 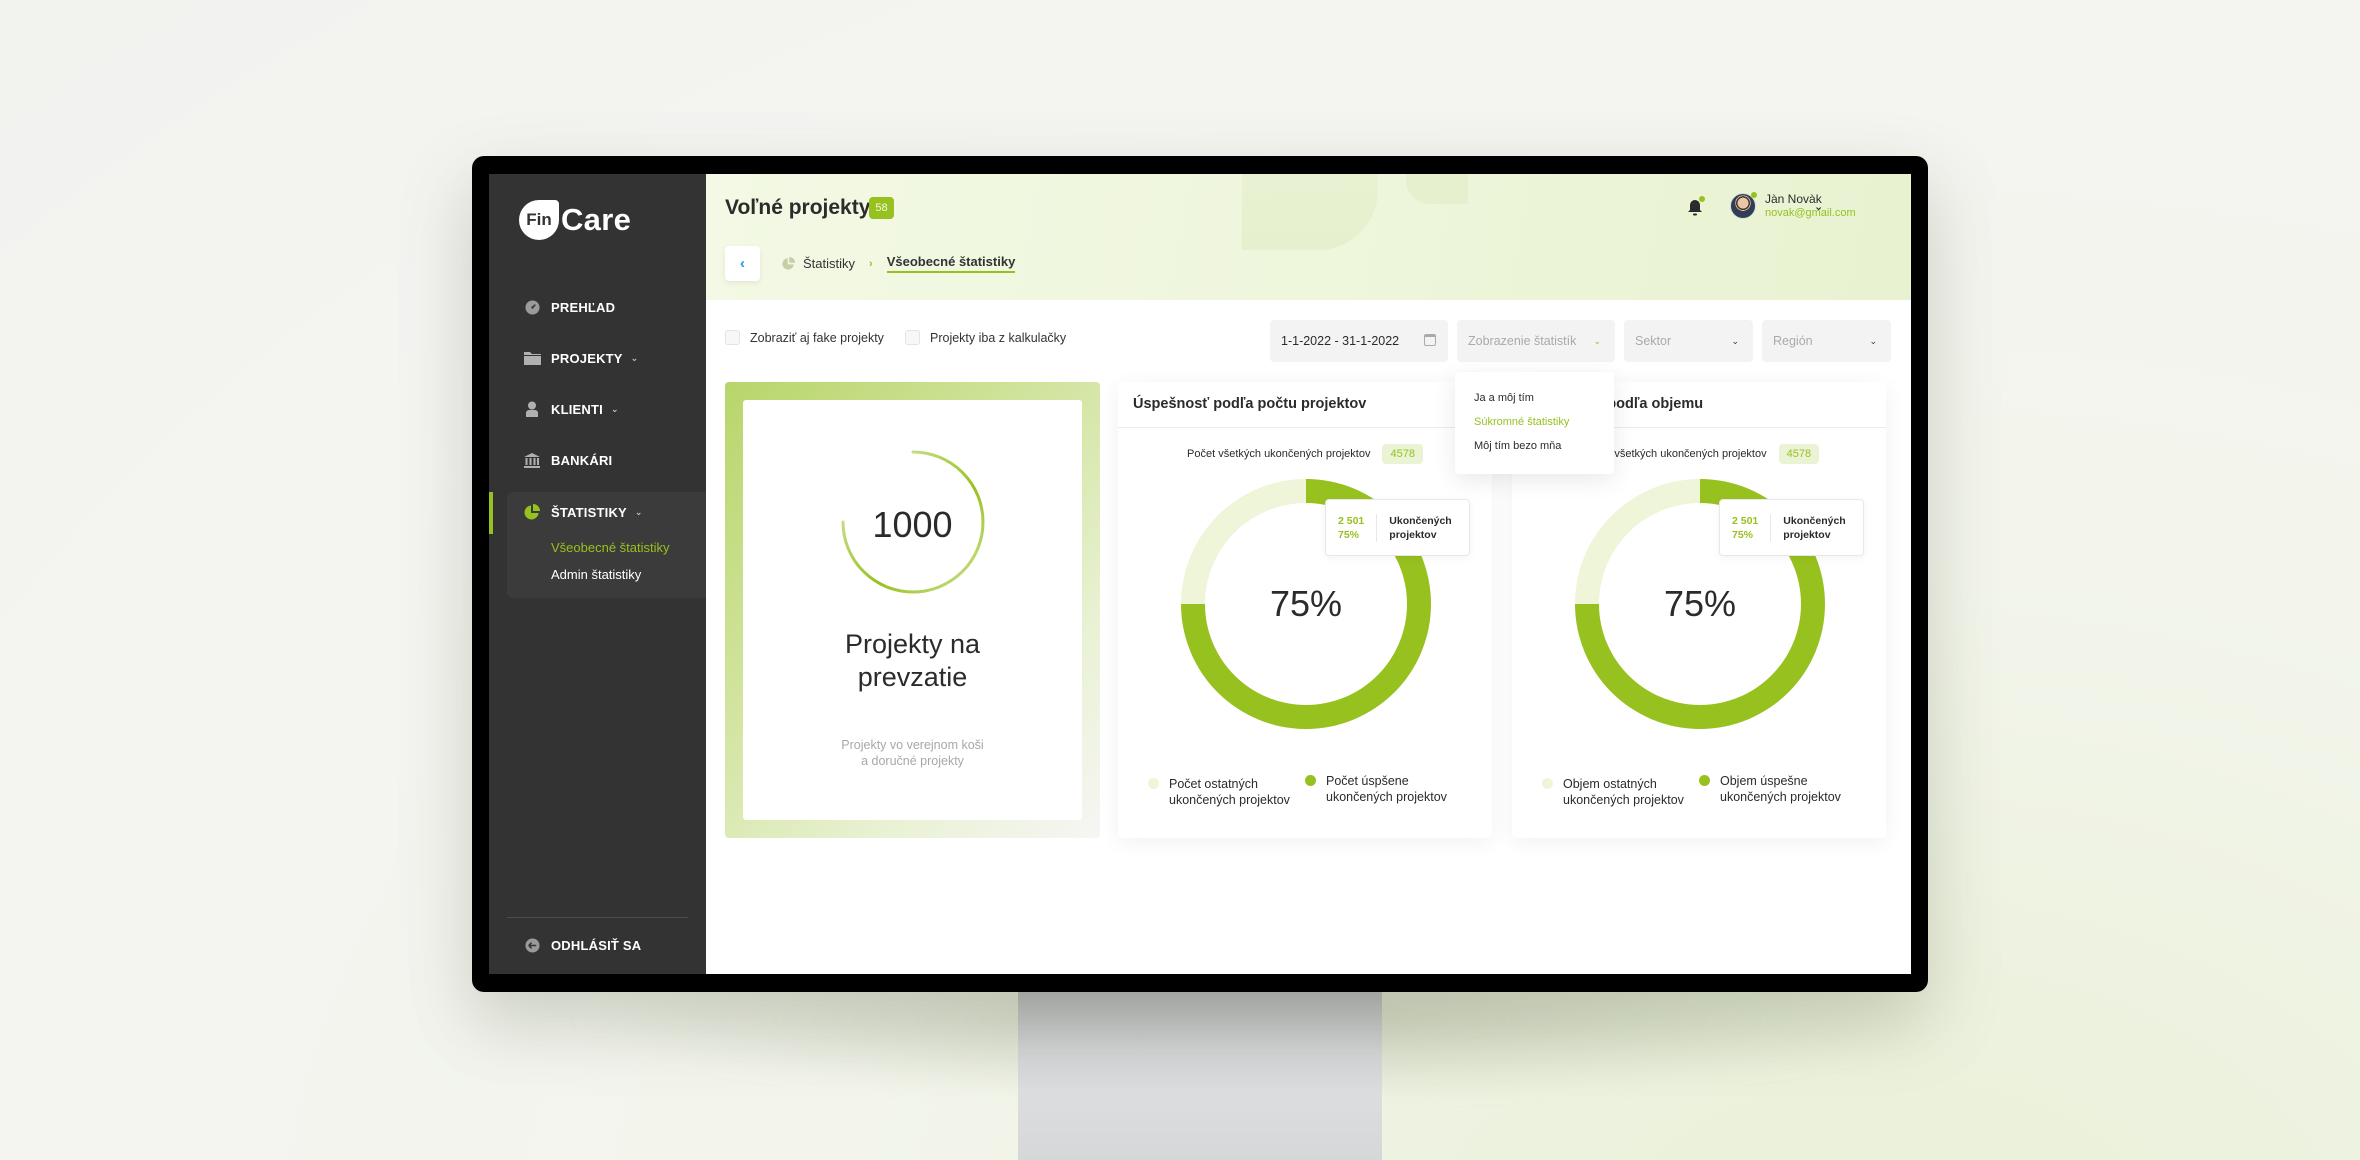 What do you see at coordinates (1279, 454) in the screenshot?
I see `total-label: Počet všetkých ukončených projektov` at bounding box center [1279, 454].